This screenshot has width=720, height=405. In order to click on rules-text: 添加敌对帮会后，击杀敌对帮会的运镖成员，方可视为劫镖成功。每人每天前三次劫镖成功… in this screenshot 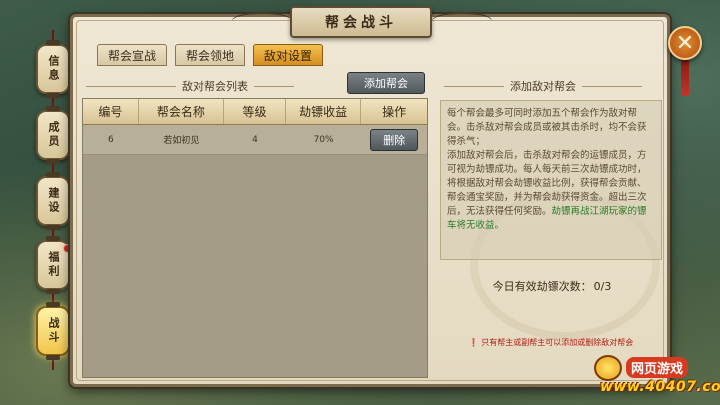, I will do `click(551, 191)`.